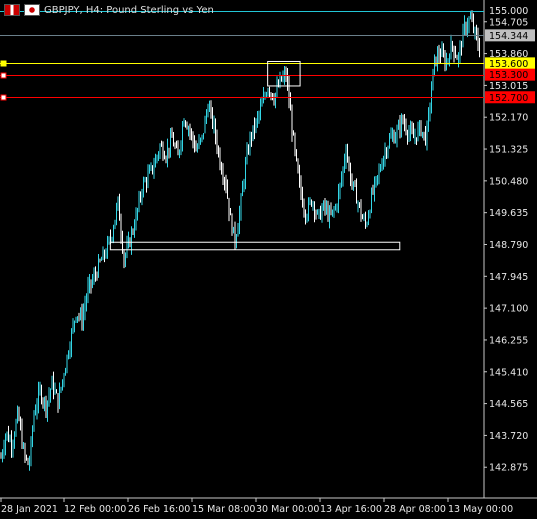 Image resolution: width=537 pixels, height=519 pixels. I want to click on price-axis-label: 144.565, so click(508, 404).